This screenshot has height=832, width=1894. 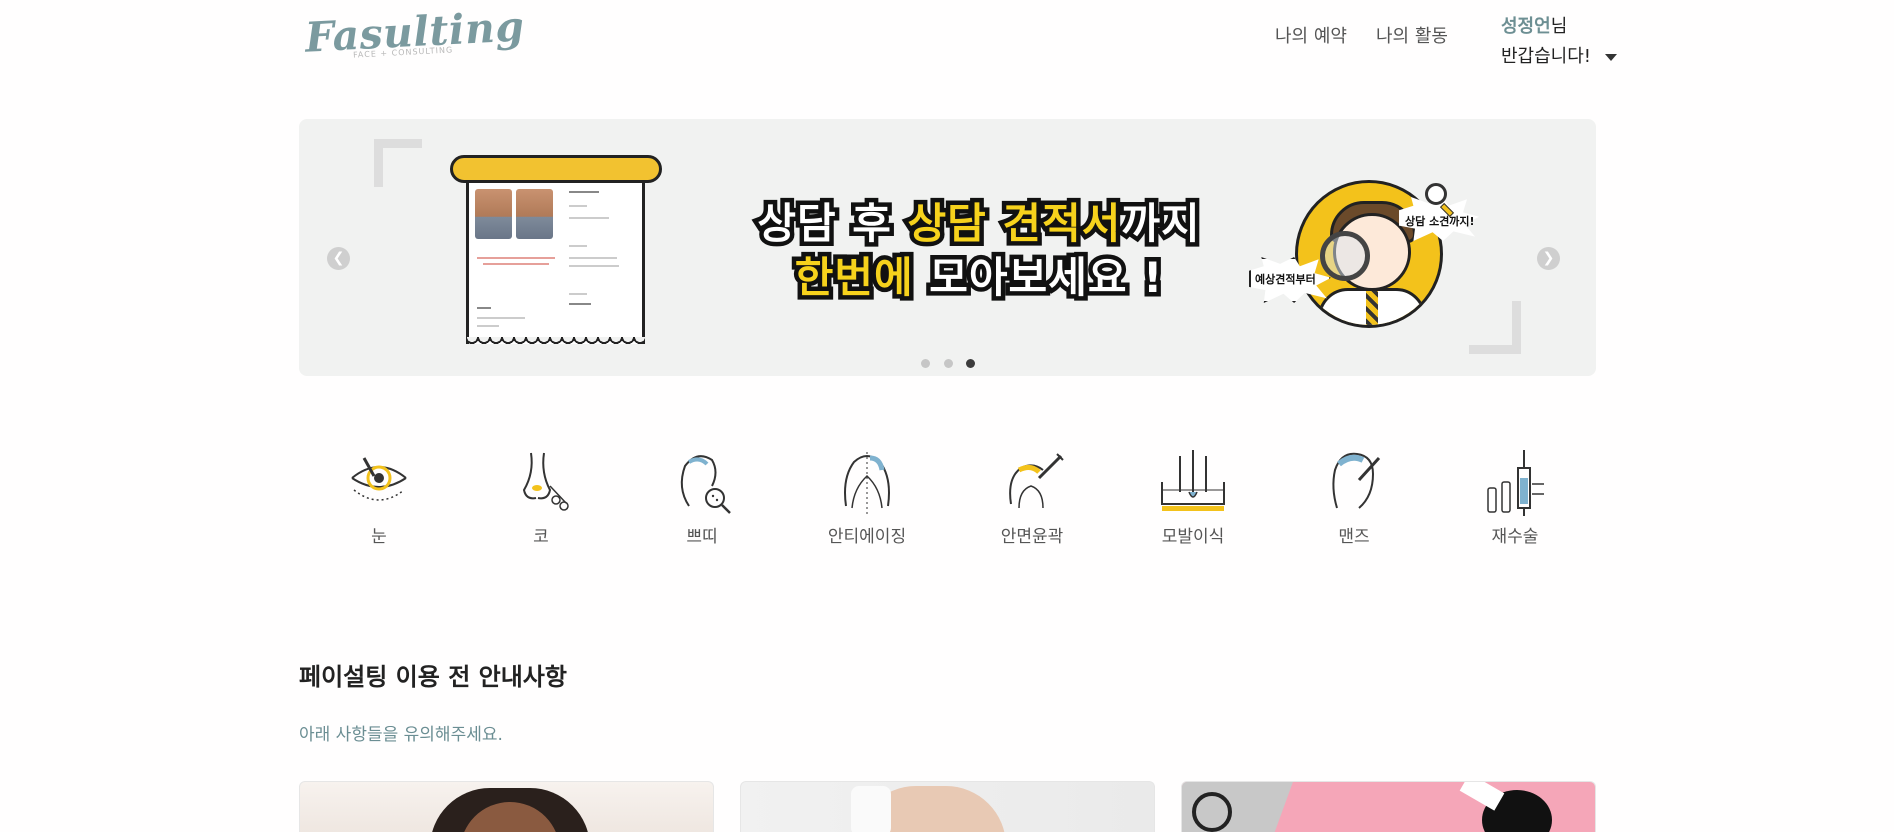 I want to click on category-mens: 맨즈, so click(x=1354, y=503).